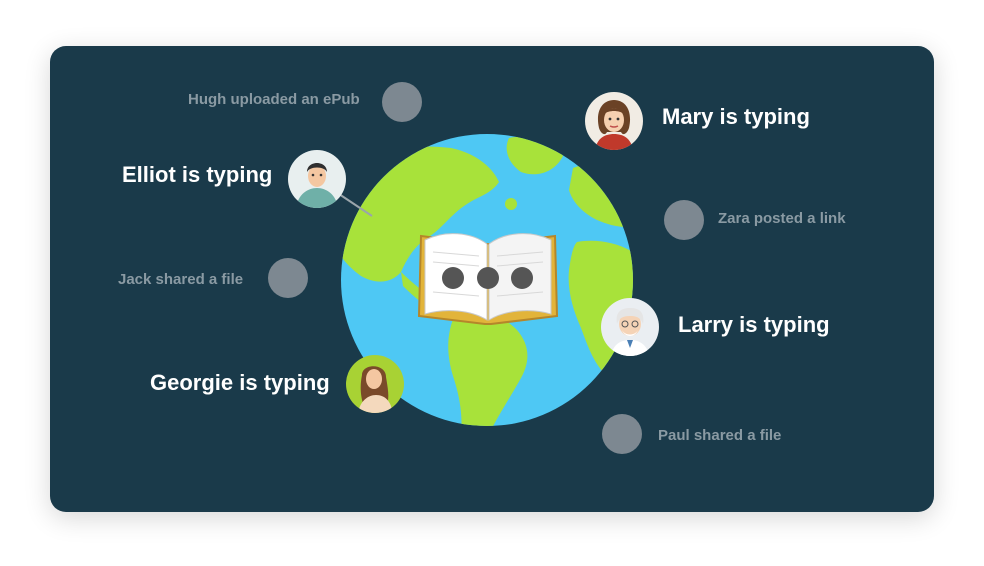 The width and height of the screenshot is (984, 566). Describe the element at coordinates (720, 435) in the screenshot. I see `event-paul-label: Paul shared a file` at that location.